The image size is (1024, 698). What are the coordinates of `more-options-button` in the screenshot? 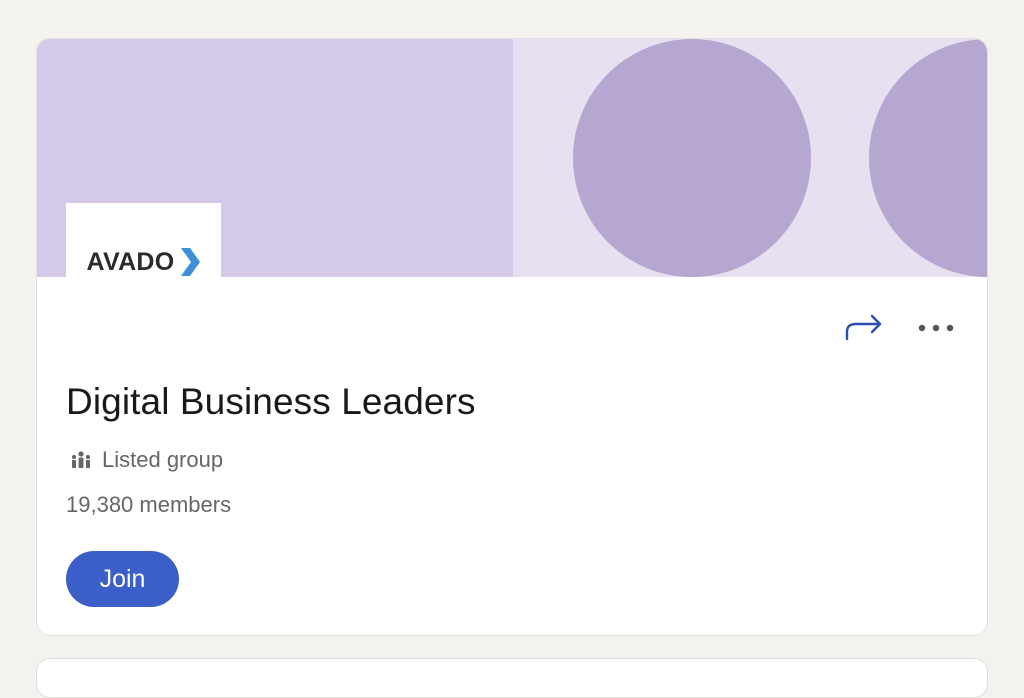 It's located at (936, 328).